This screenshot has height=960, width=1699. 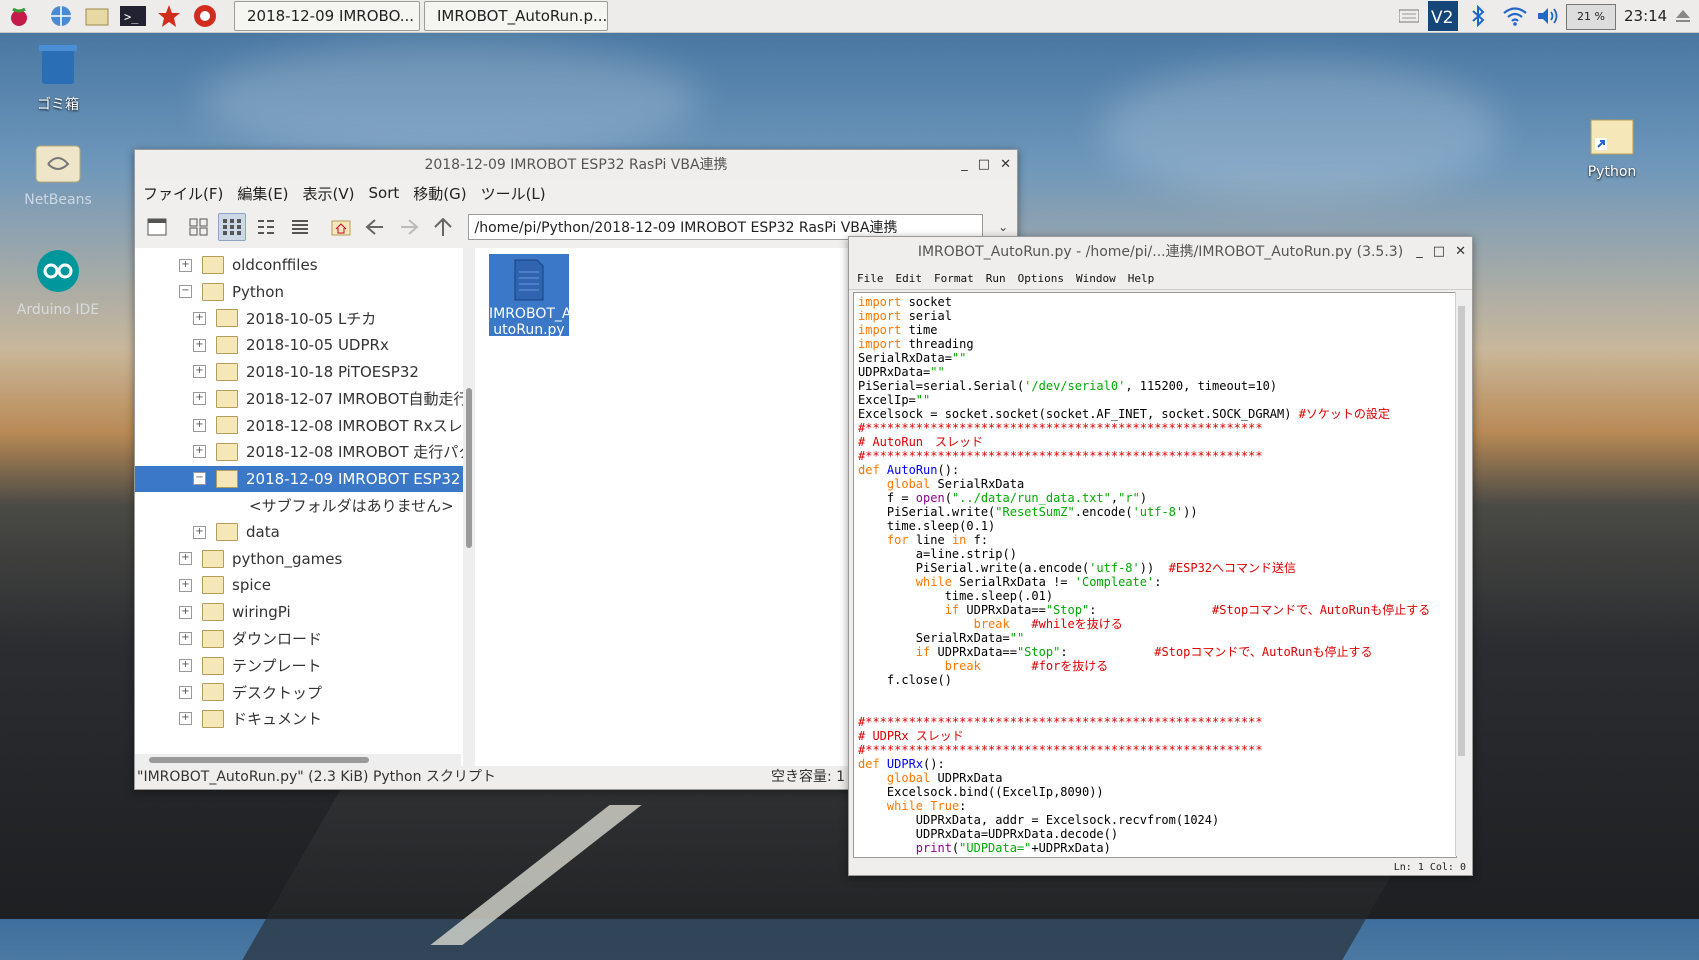 What do you see at coordinates (513, 193) in the screenshot?
I see `menu-tools: ツール(L)` at bounding box center [513, 193].